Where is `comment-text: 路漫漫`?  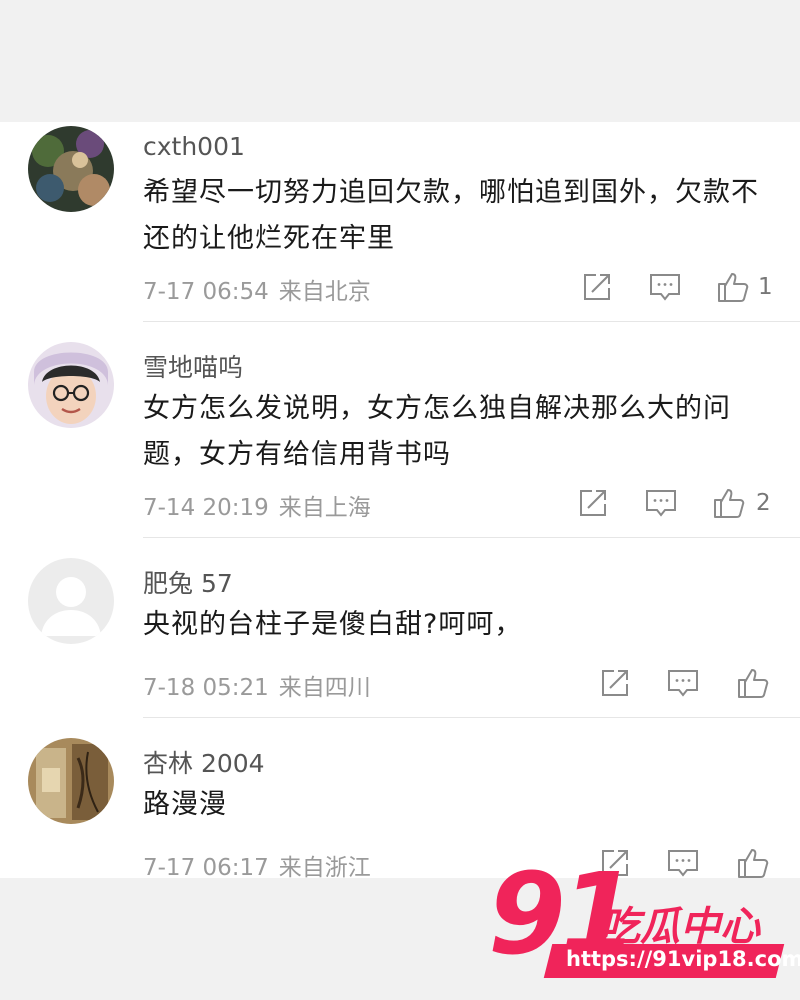
comment-text: 路漫漫 is located at coordinates (185, 804).